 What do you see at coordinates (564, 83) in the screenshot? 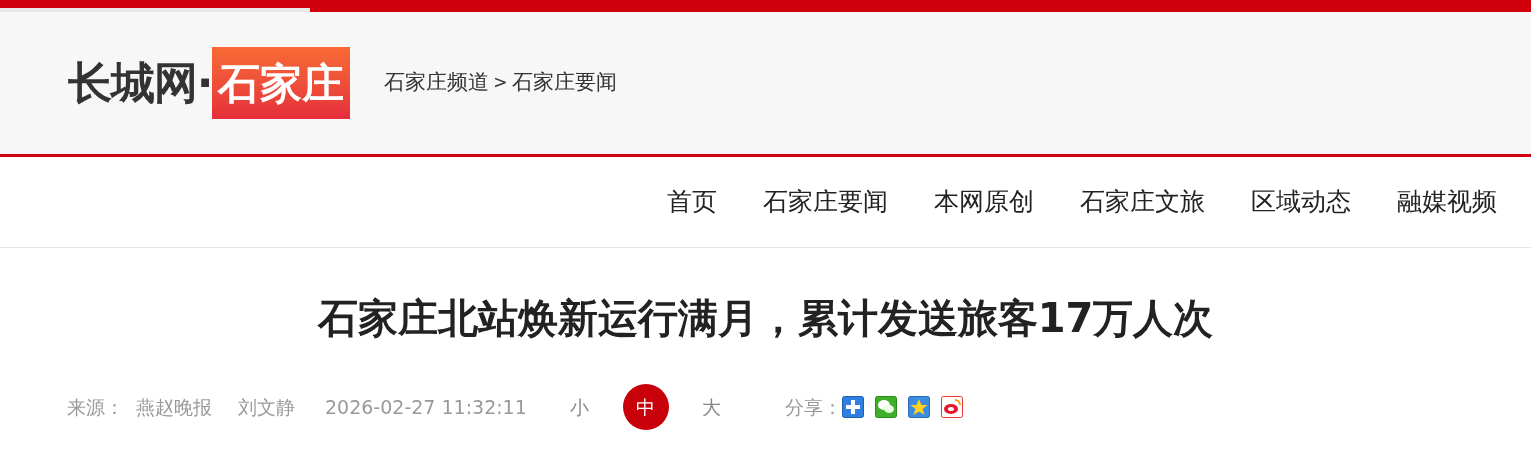
I see `breadcrumb-link: 石家庄要闻` at bounding box center [564, 83].